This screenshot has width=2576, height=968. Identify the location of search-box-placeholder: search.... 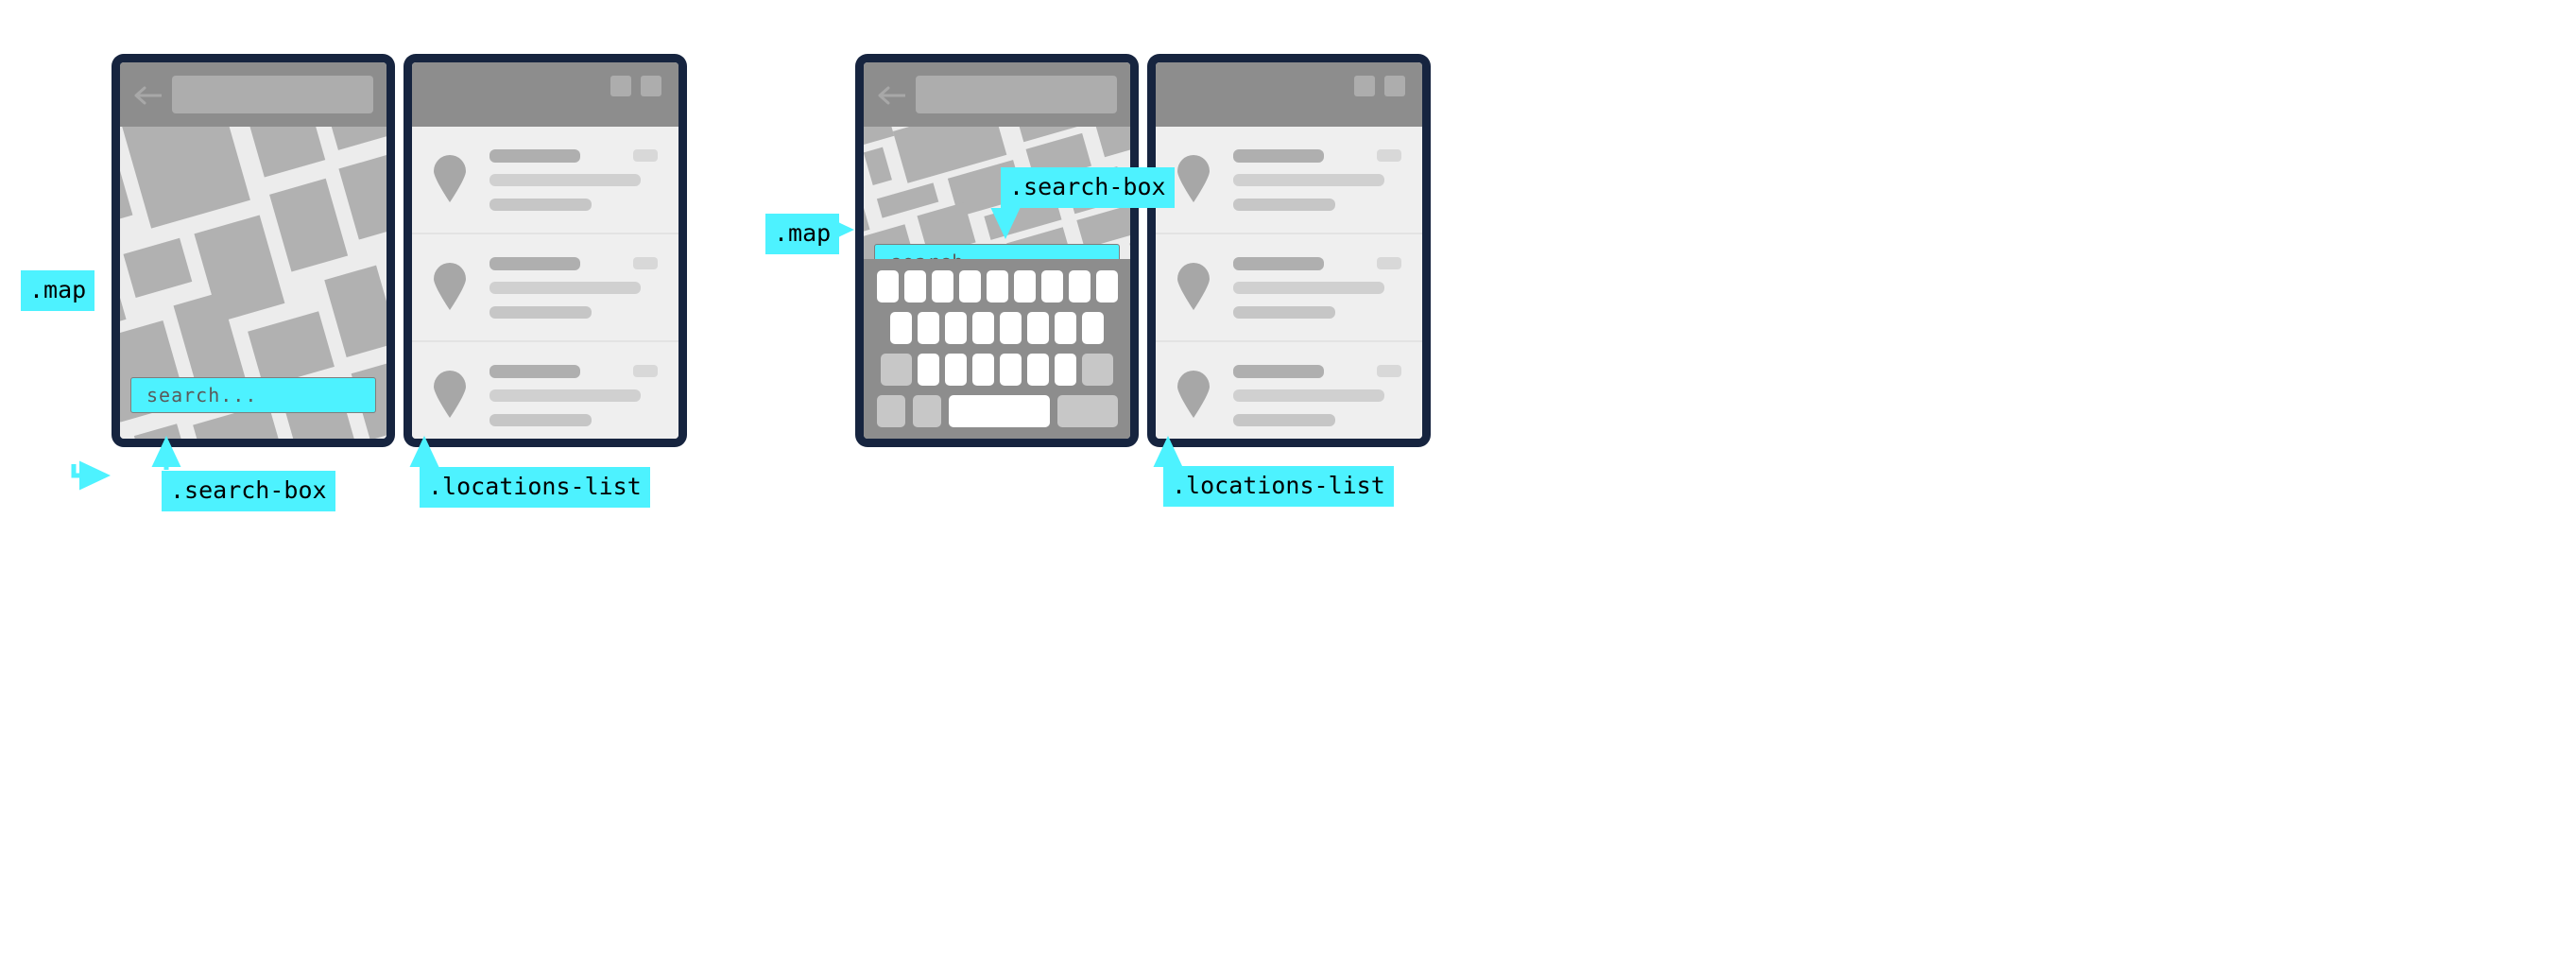
(202, 395).